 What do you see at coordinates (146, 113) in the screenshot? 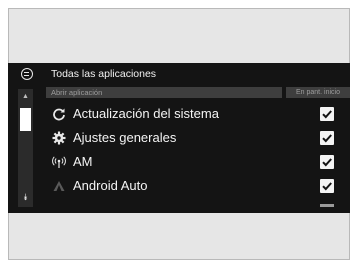
I see `list-item-label: Actualización del sistema` at bounding box center [146, 113].